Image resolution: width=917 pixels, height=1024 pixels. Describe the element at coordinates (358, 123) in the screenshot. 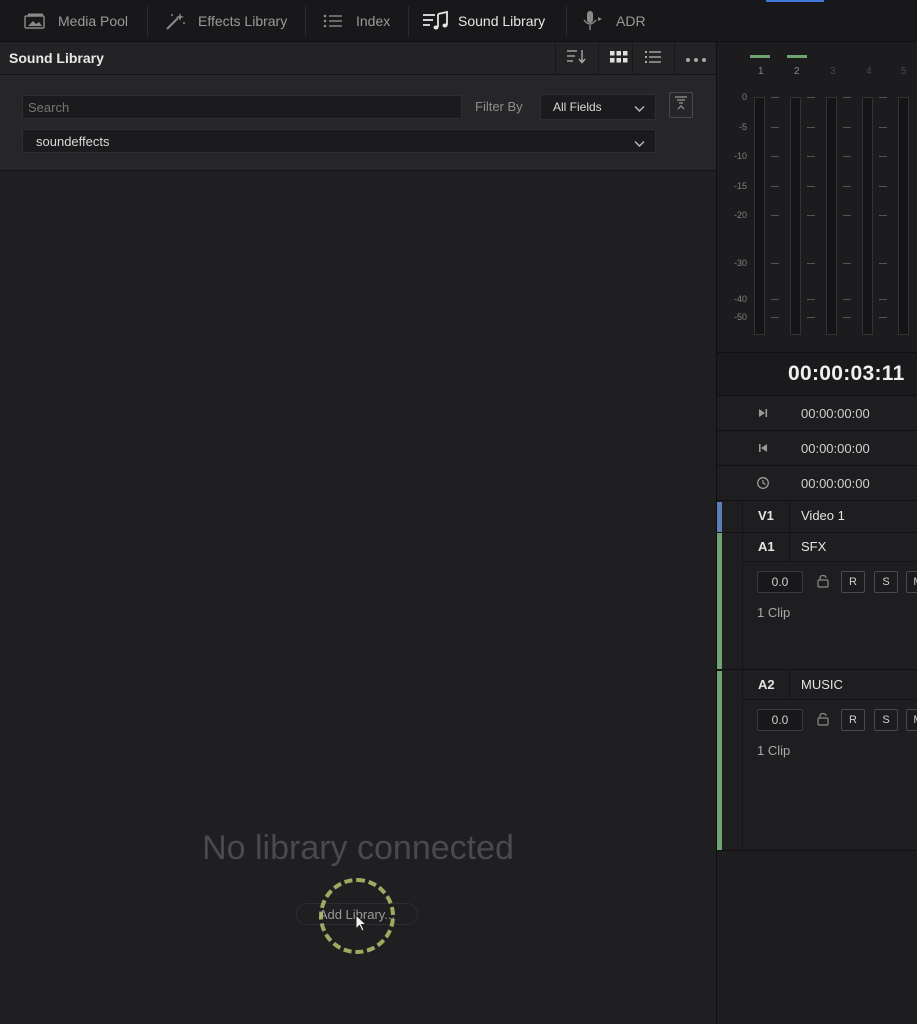

I see `search-area: Filter By All Fields soundeffects` at that location.